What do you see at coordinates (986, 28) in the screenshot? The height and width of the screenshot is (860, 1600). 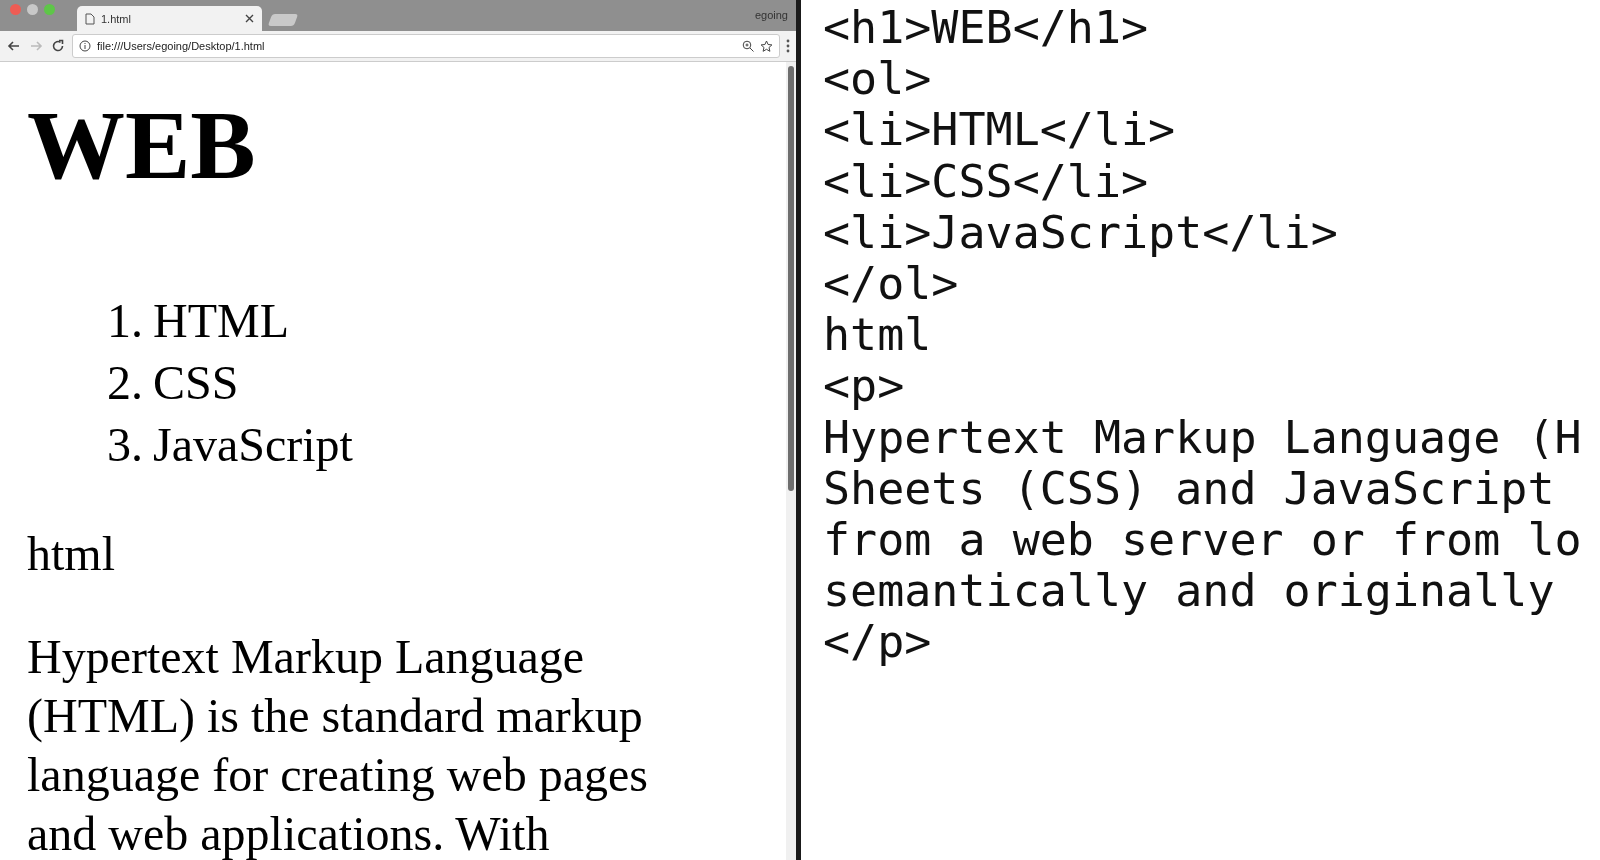 I see `code-line: <h1>WEB</h1>` at bounding box center [986, 28].